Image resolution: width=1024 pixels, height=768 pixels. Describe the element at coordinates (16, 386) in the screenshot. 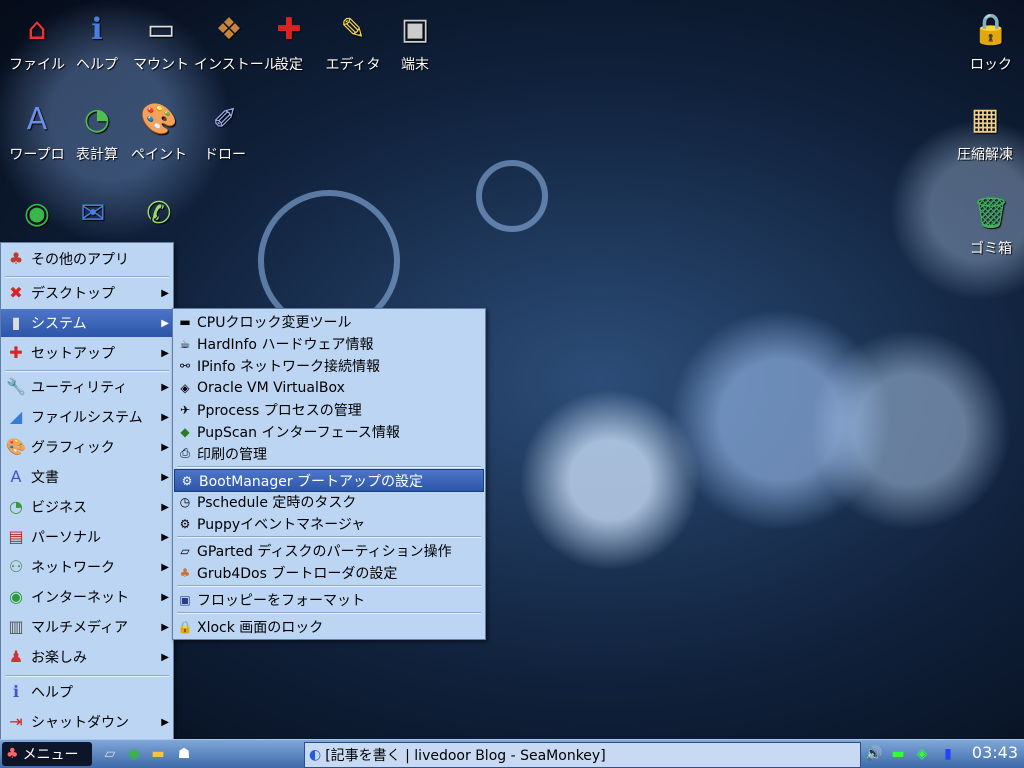

I see `utility-icon: 🔧` at that location.